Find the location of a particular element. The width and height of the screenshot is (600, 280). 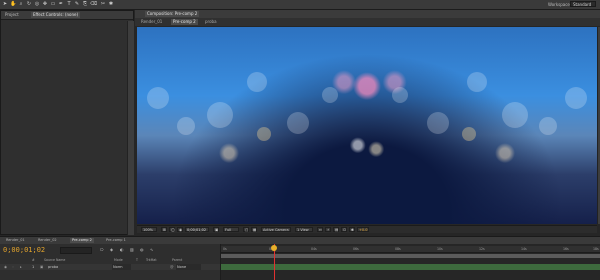

ruler-tick: 16s is located at coordinates (566, 249).